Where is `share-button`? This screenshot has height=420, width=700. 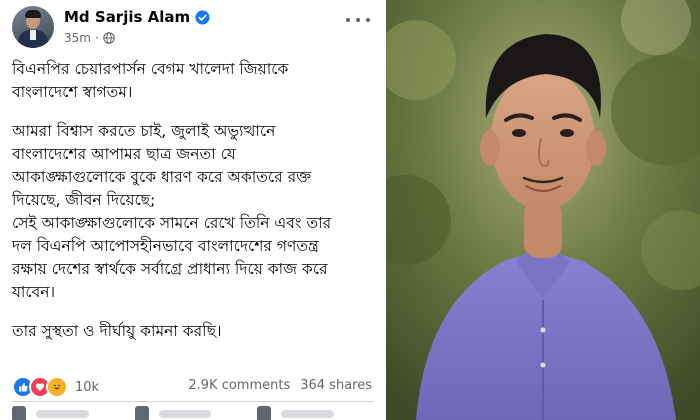
share-button is located at coordinates (307, 414).